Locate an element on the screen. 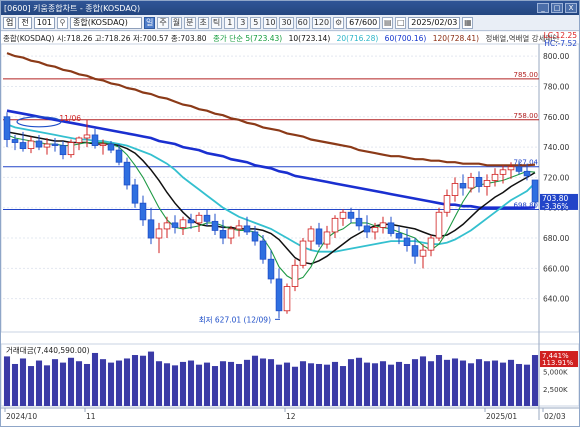  price-tick-label: 640.00 is located at coordinates (556, 299).